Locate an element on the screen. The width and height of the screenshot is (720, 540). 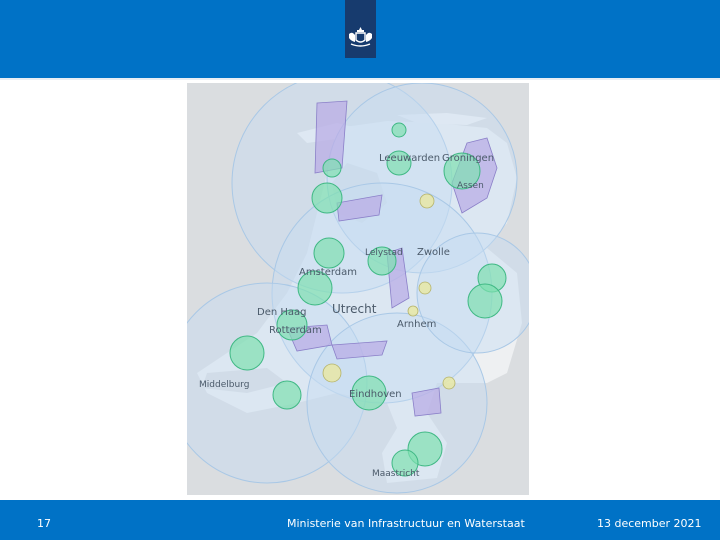
city-label-groningen: Groningen is located at coordinates (468, 158).